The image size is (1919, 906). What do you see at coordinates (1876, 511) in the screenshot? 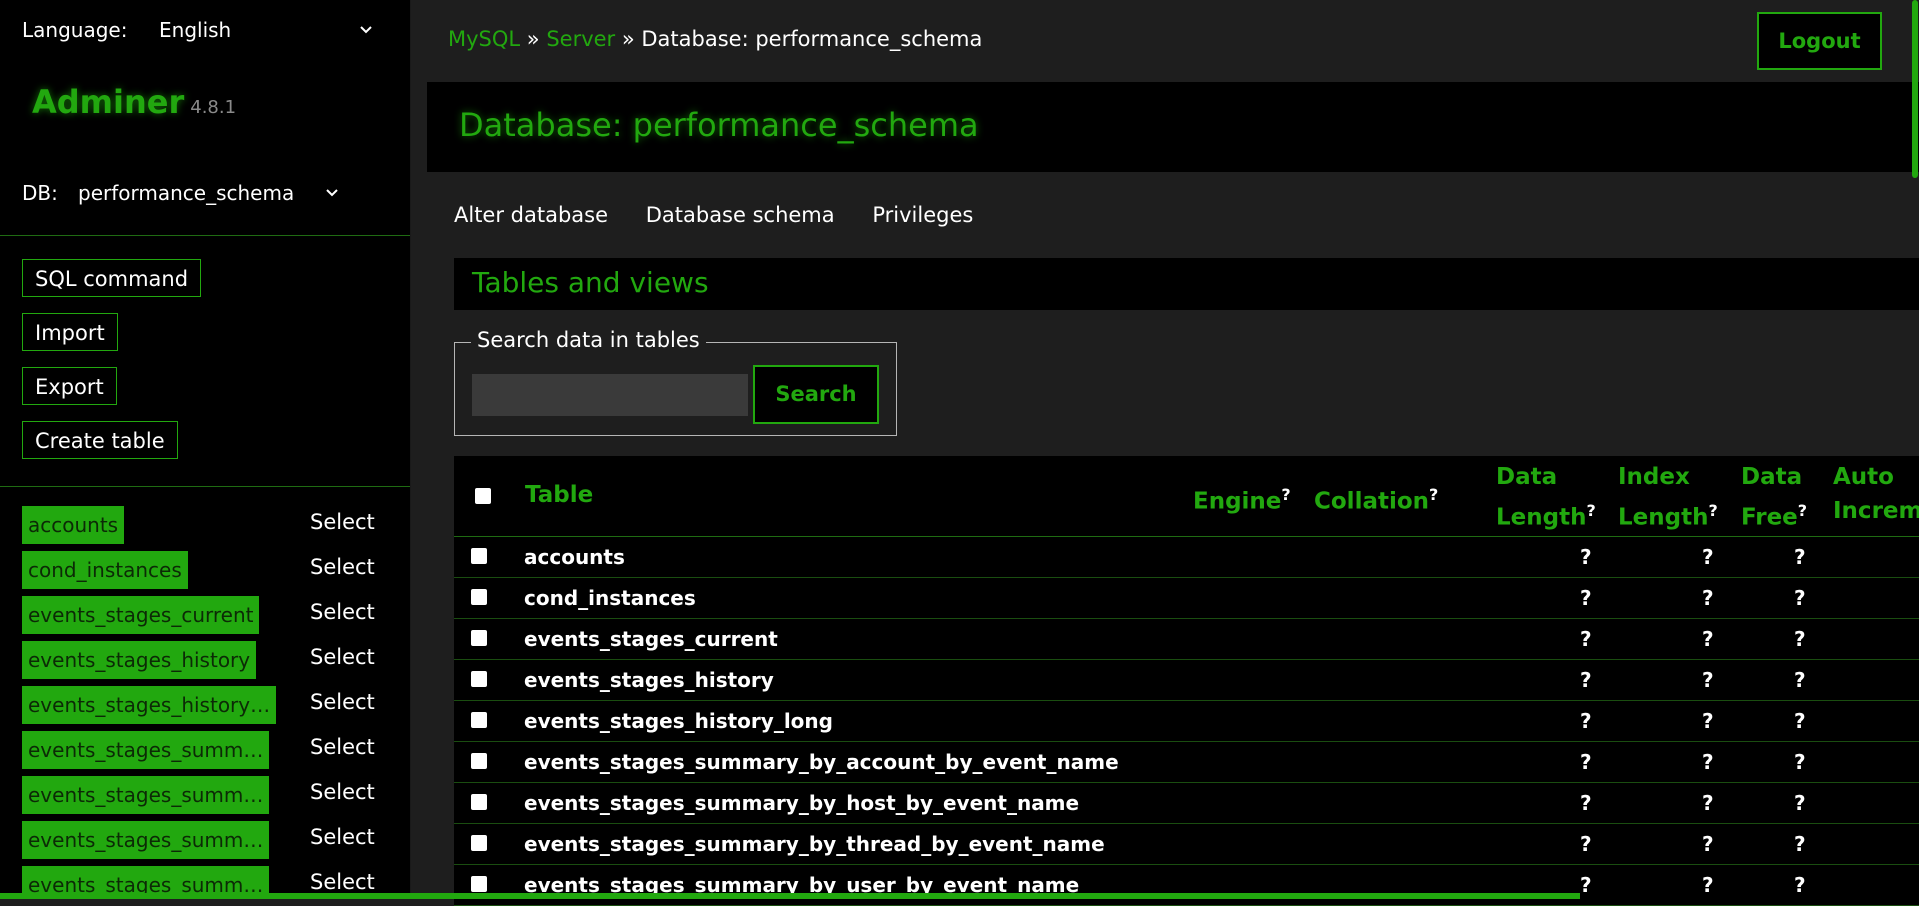
I see `column-header-auto-increment-line2: Increm` at bounding box center [1876, 511].